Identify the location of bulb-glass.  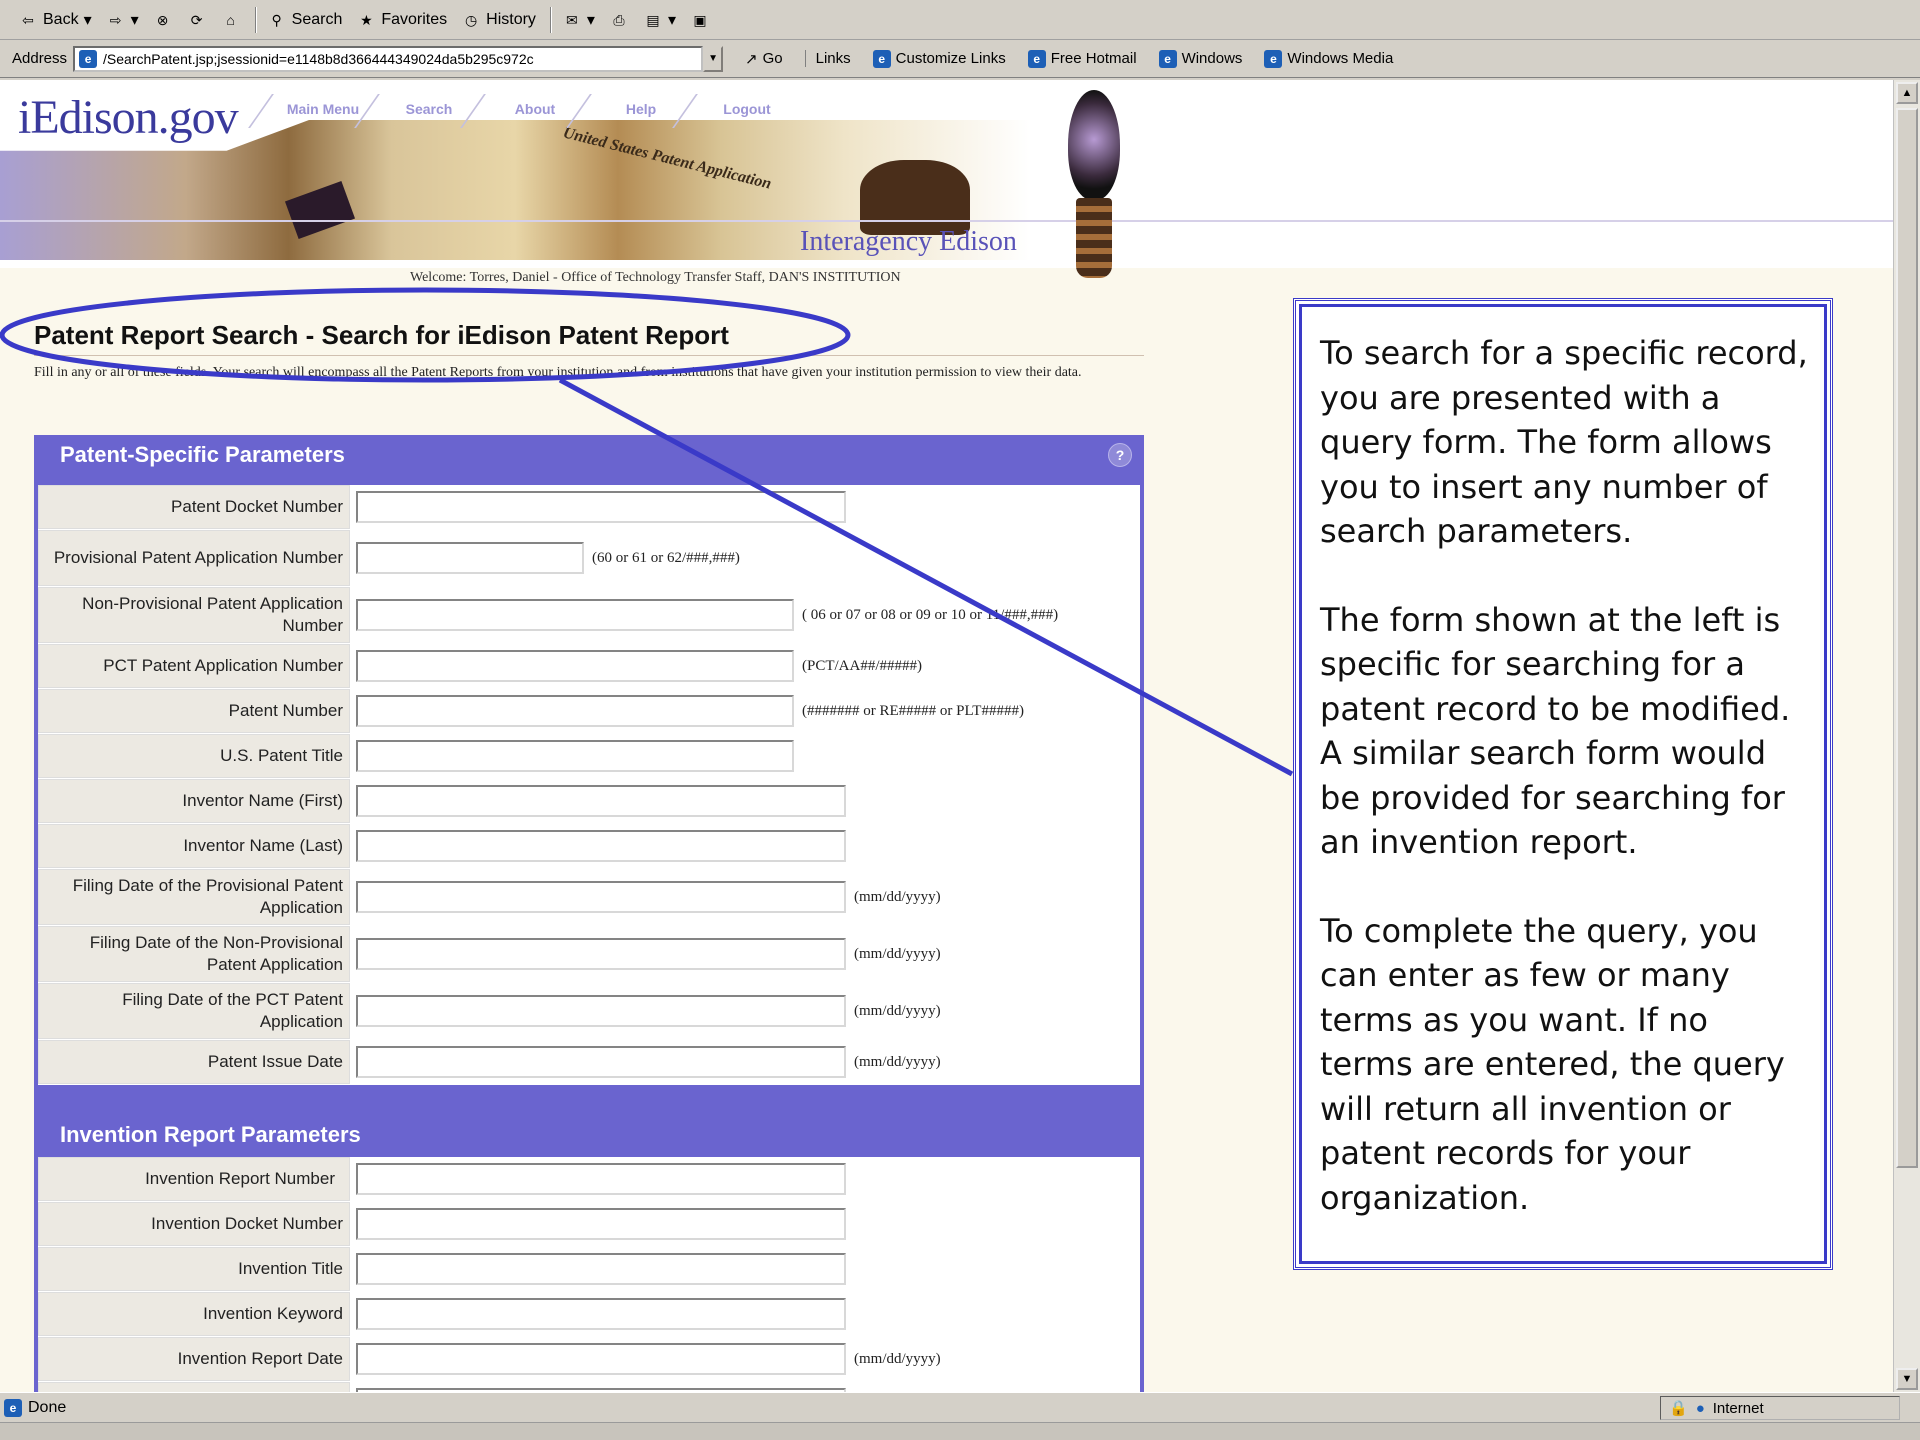
(1094, 145).